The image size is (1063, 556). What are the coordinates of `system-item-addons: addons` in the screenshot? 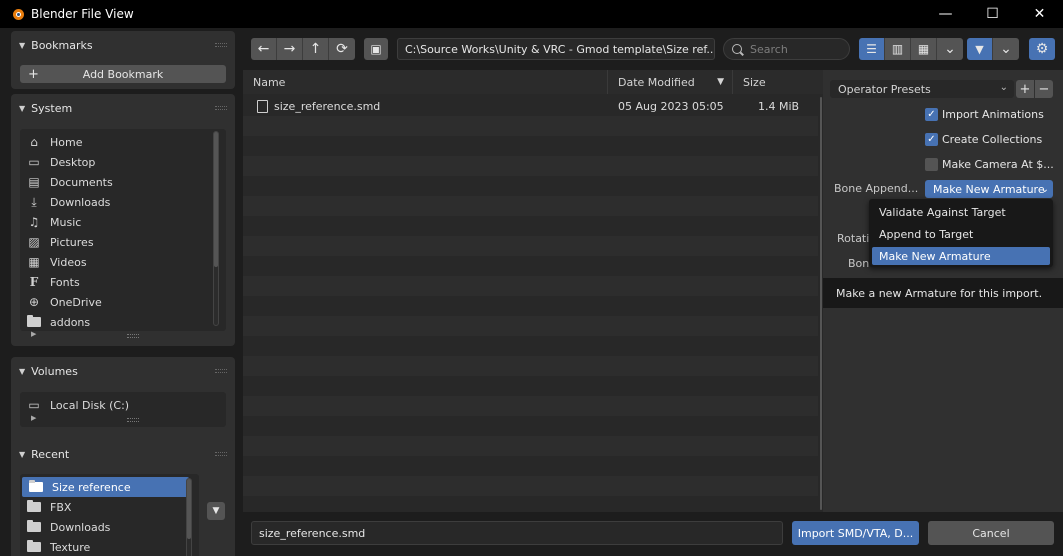 It's located at (123, 321).